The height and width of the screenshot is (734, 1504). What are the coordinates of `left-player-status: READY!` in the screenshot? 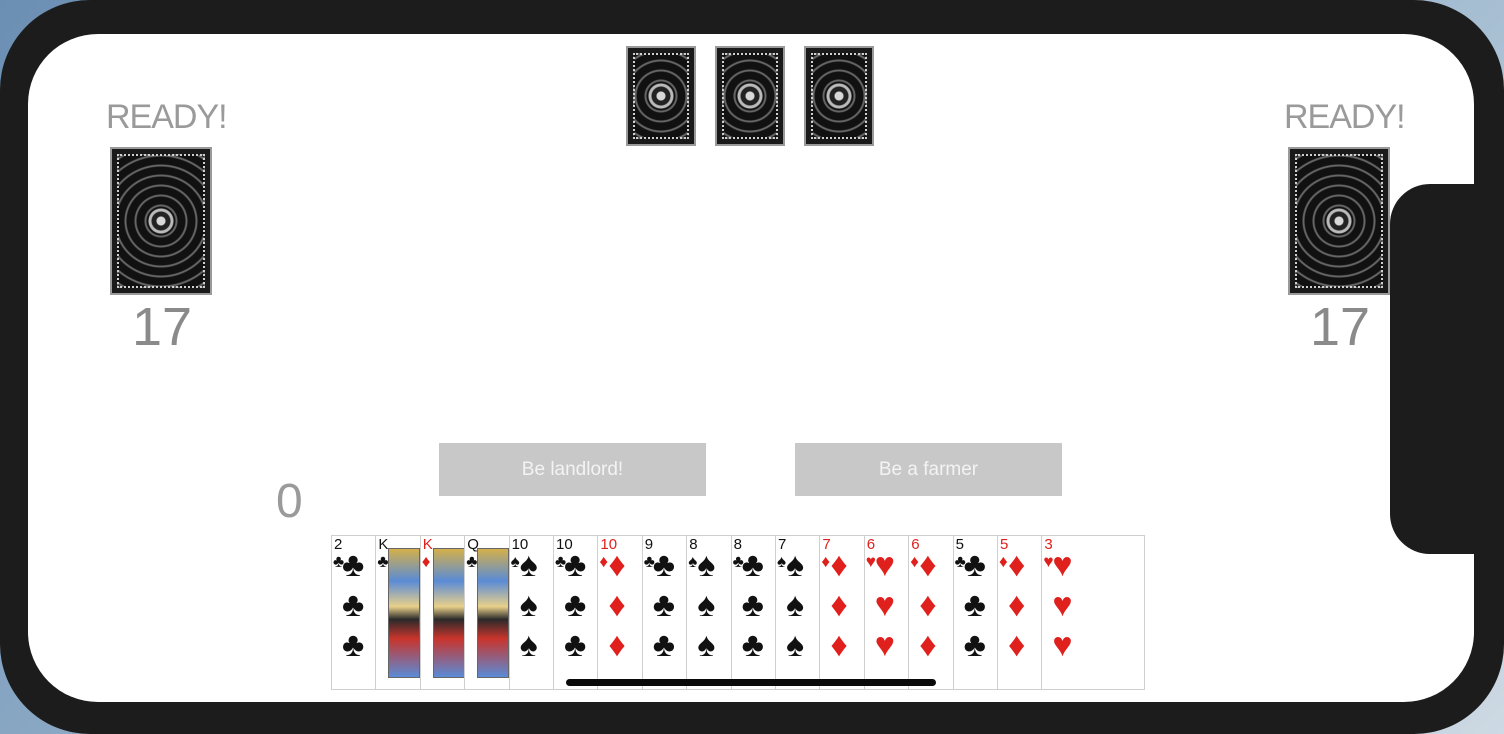 It's located at (167, 117).